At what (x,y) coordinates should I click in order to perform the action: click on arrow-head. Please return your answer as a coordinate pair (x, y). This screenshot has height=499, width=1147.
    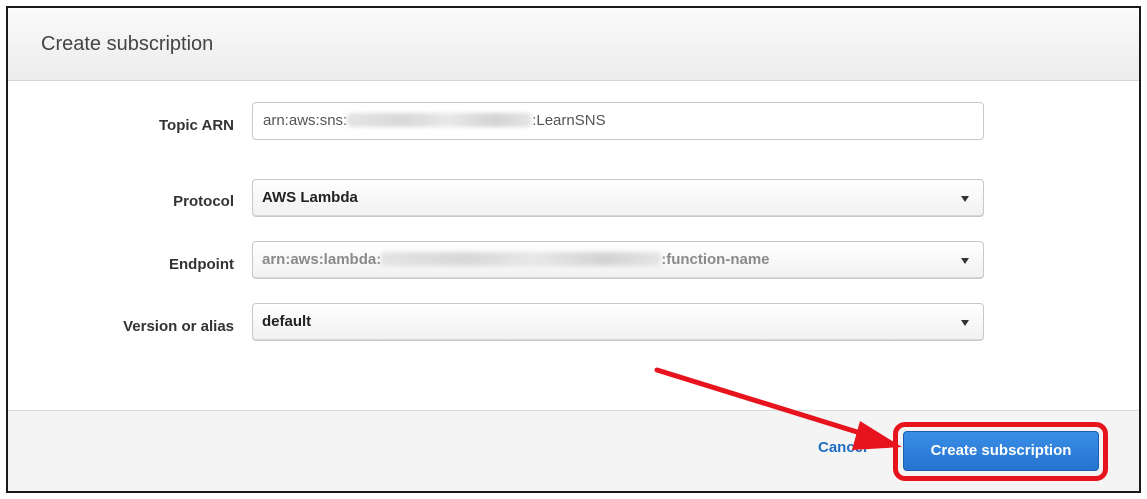
    Looking at the image, I should click on (877, 435).